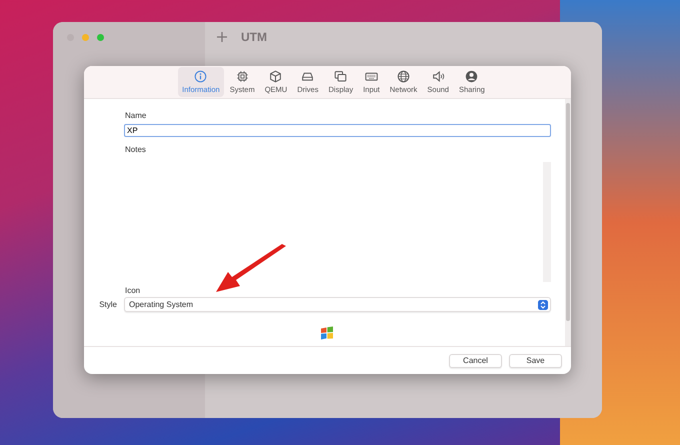 This screenshot has width=680, height=445. What do you see at coordinates (107, 304) in the screenshot?
I see `field-label: Style` at bounding box center [107, 304].